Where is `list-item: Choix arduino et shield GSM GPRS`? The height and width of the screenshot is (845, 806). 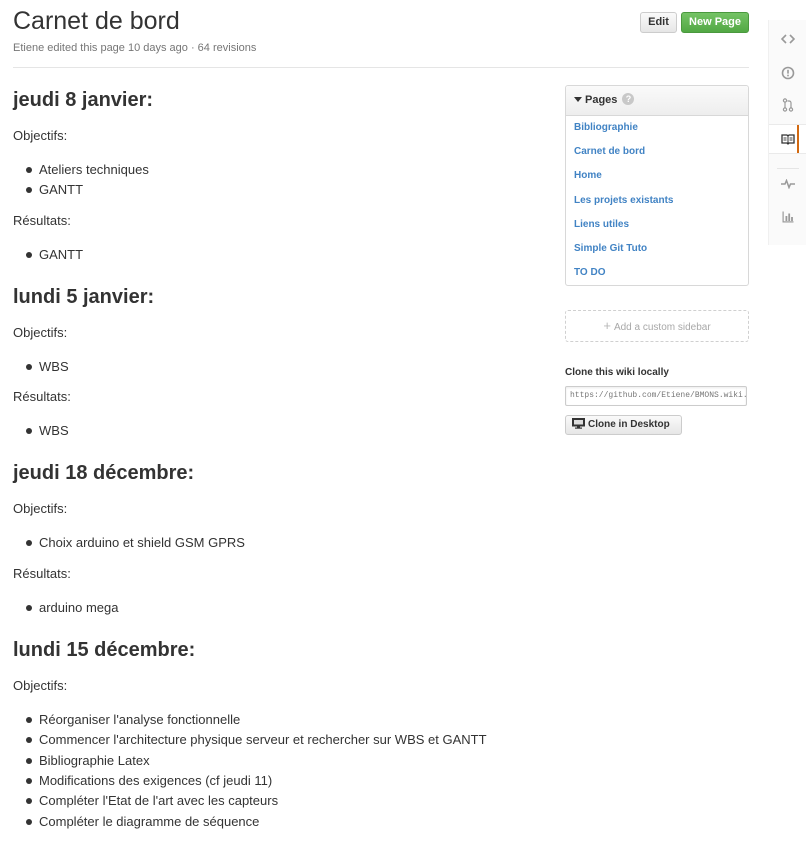 list-item: Choix arduino et shield GSM GPRS is located at coordinates (283, 543).